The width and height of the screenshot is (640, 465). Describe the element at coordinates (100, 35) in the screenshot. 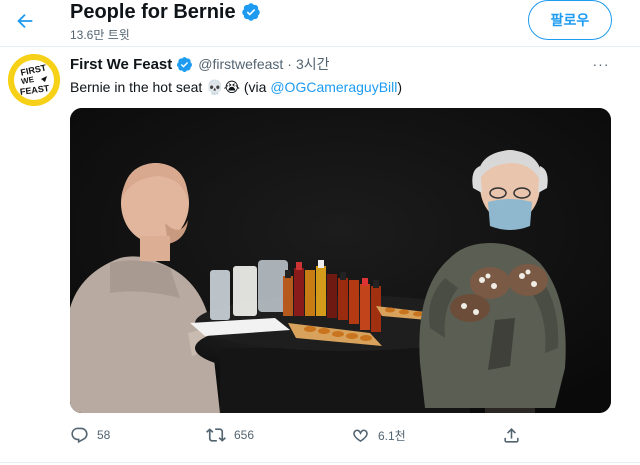

I see `tweet-count: 13.6만 트윗` at that location.